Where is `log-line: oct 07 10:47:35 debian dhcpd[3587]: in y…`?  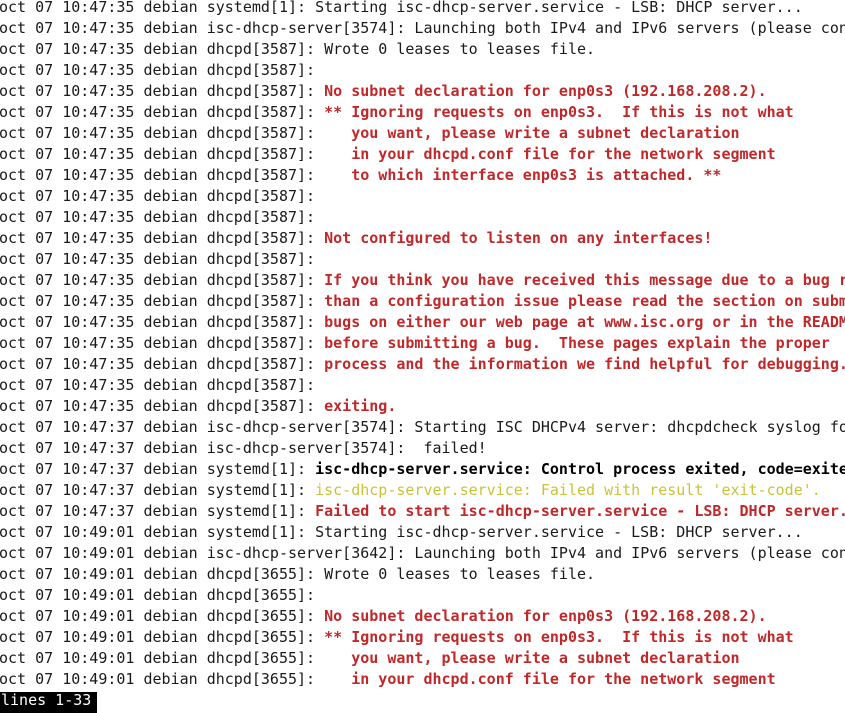
log-line: oct 07 10:47:35 debian dhcpd[3587]: in y… is located at coordinates (422, 154).